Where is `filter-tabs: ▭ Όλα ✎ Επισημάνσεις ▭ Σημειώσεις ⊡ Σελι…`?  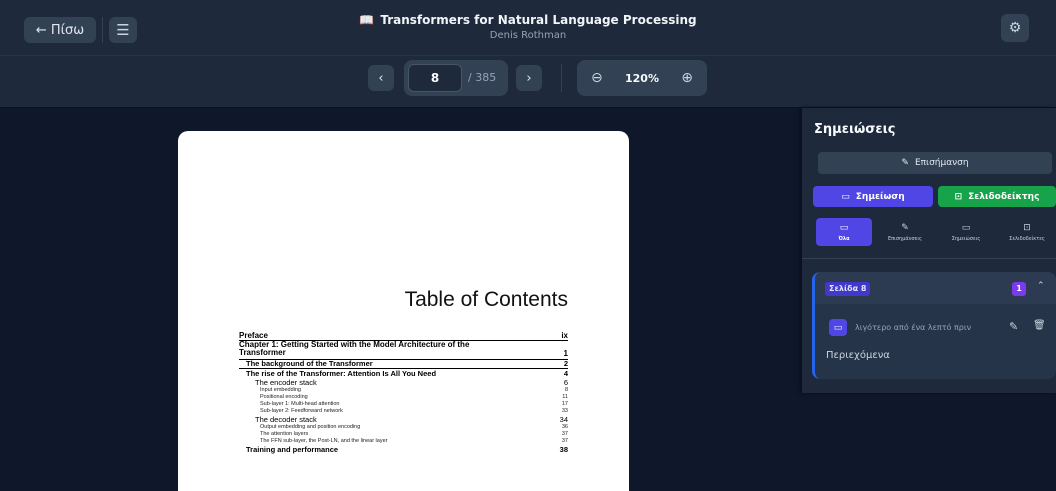 filter-tabs: ▭ Όλα ✎ Επισημάνσεις ▭ Σημειώσεις ⊡ Σελι… is located at coordinates (936, 232).